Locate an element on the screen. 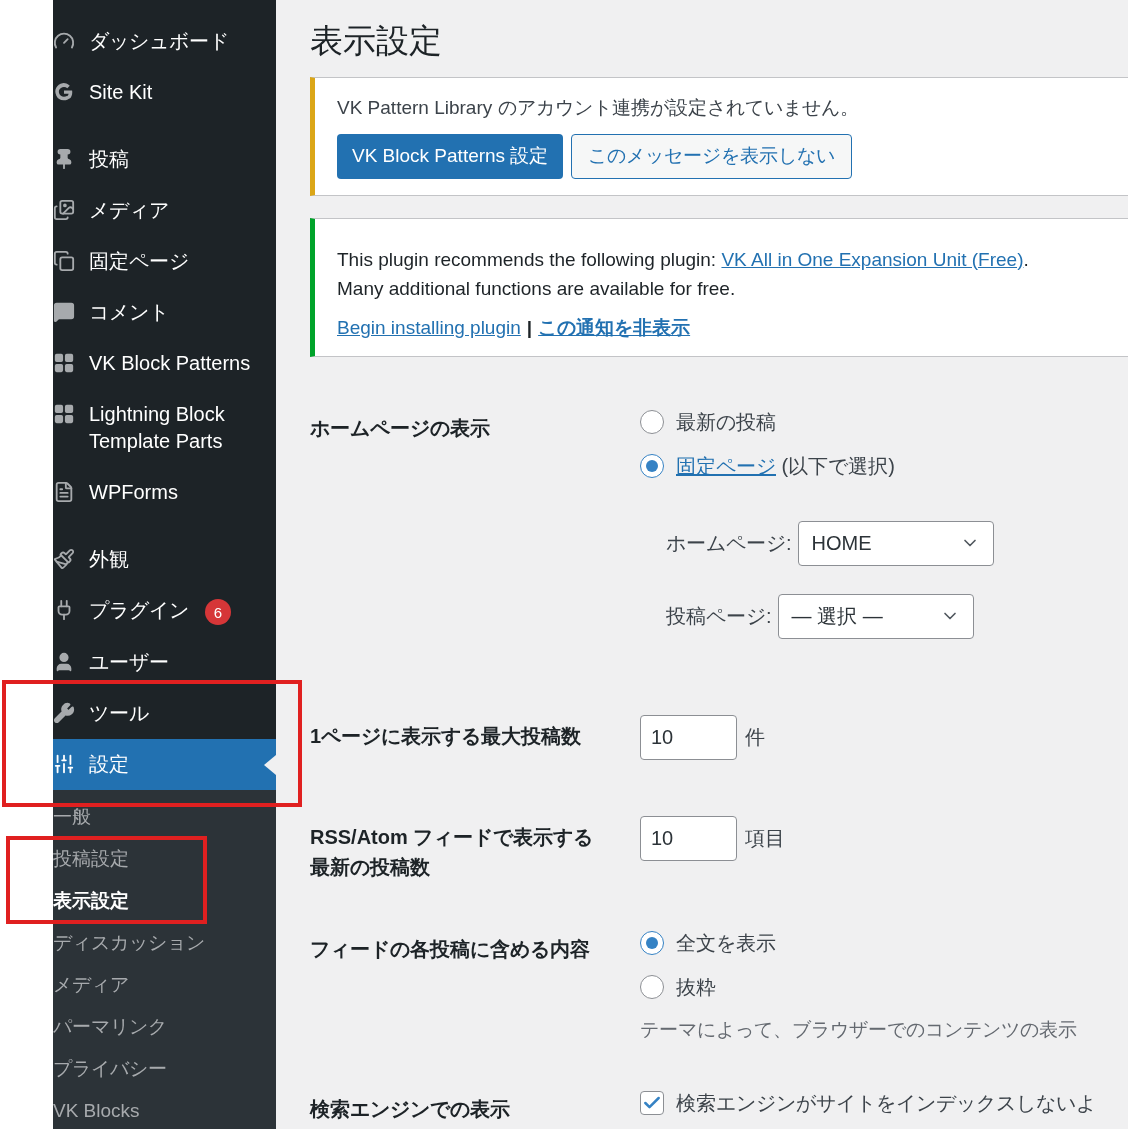  sidebar-item: 投稿 is located at coordinates (164, 159).